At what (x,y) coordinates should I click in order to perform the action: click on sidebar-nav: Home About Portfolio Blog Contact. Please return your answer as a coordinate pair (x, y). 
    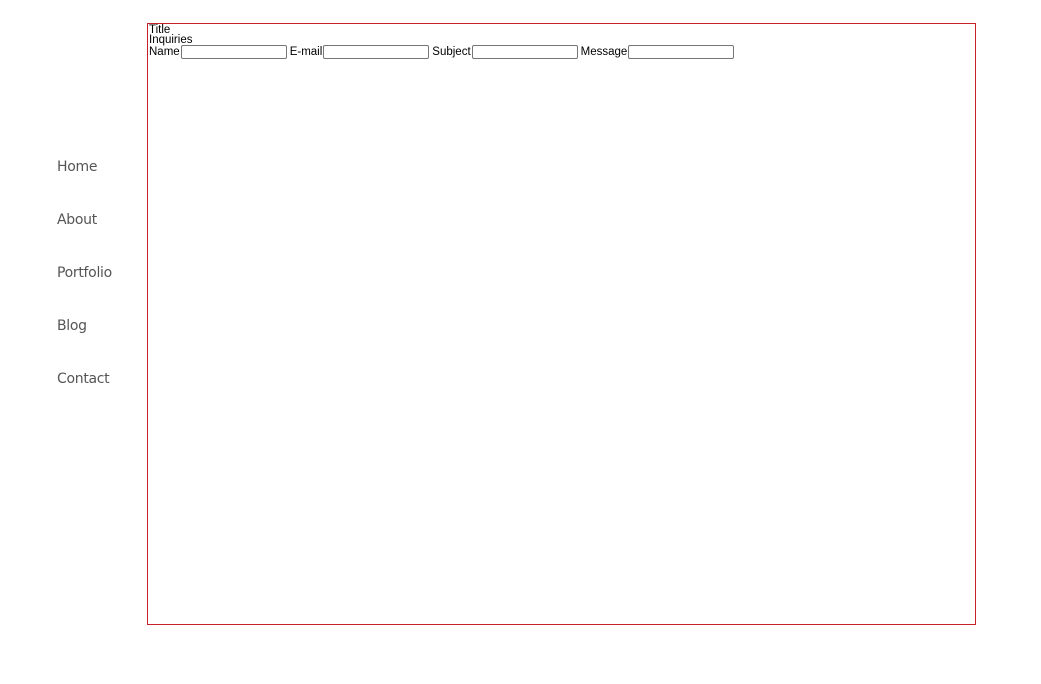
    Looking at the image, I should click on (99, 286).